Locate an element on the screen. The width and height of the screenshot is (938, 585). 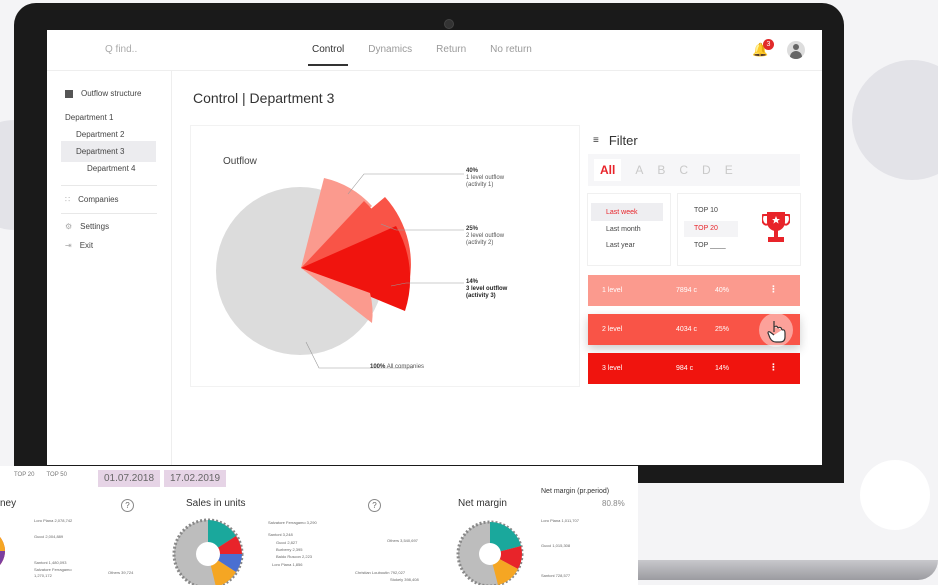
top-option-10: TOP 10 is located at coordinates (706, 210).